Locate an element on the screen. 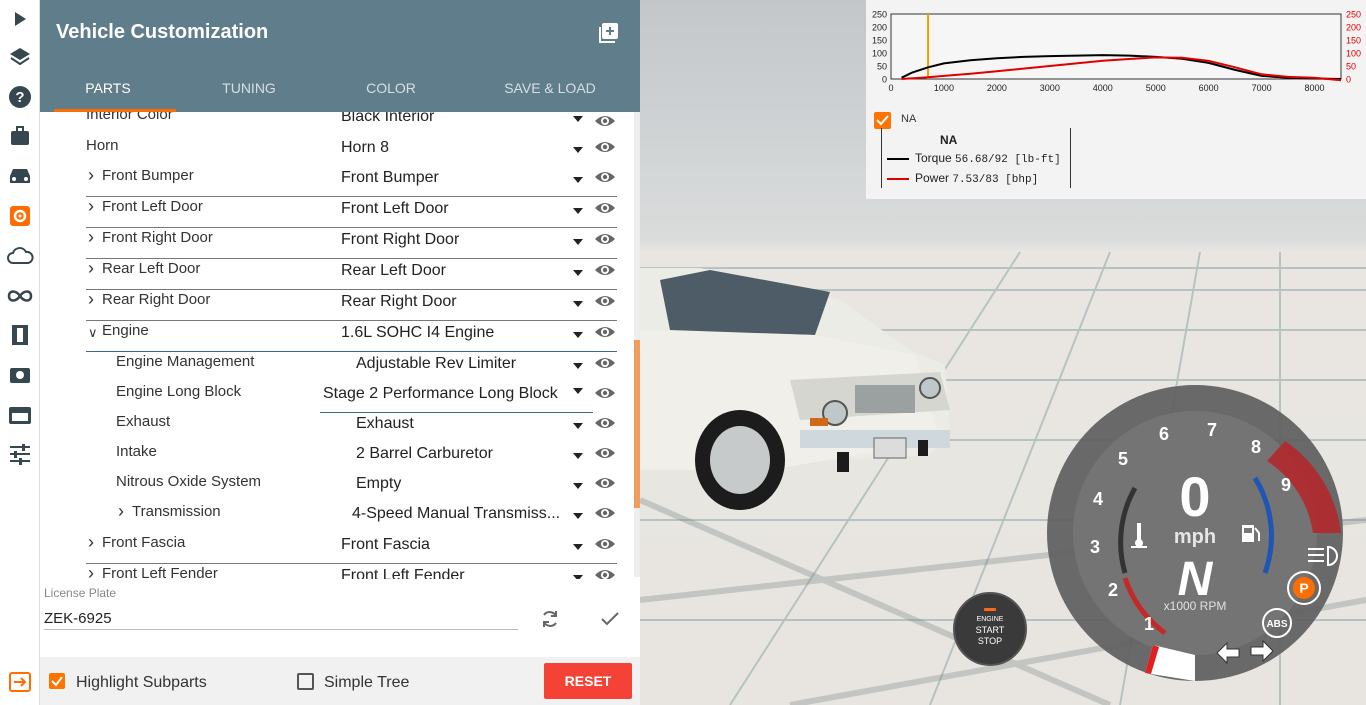 Image resolution: width=1366 pixels, height=705 pixels. window-icon is located at coordinates (19, 415).